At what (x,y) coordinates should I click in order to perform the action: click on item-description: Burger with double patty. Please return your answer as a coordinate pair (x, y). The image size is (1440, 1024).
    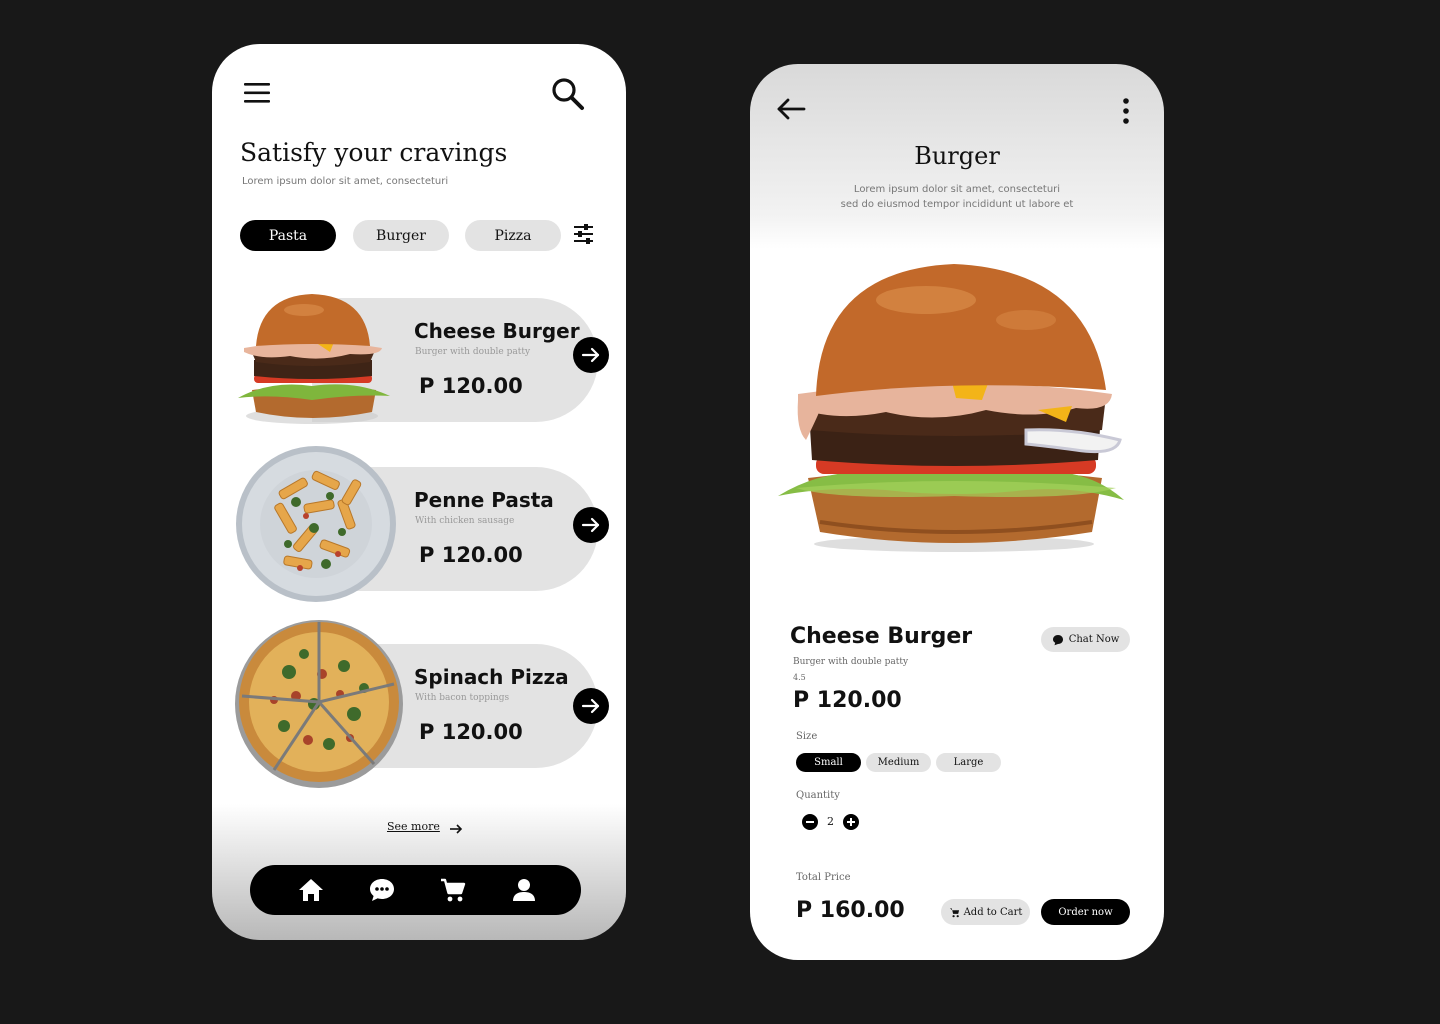
    Looking at the image, I should click on (851, 662).